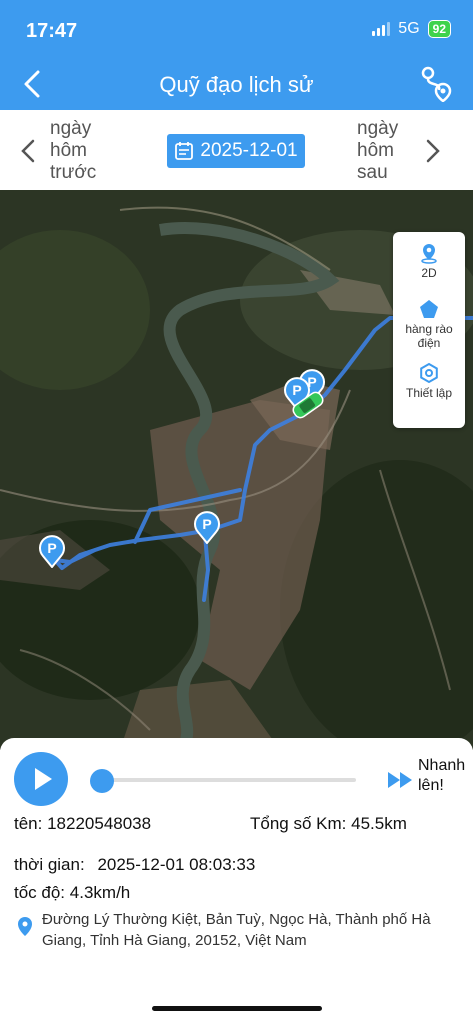 The image size is (473, 1024). I want to click on geofence-button: hàng rào điện, so click(429, 324).